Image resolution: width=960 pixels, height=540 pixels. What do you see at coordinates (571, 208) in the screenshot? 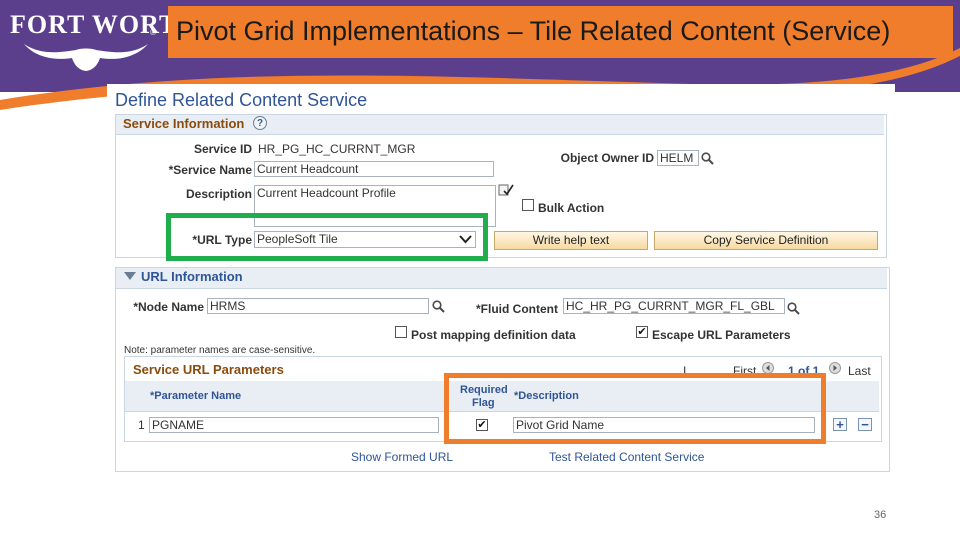
I see `bulk-action-label: Bulk Action` at bounding box center [571, 208].